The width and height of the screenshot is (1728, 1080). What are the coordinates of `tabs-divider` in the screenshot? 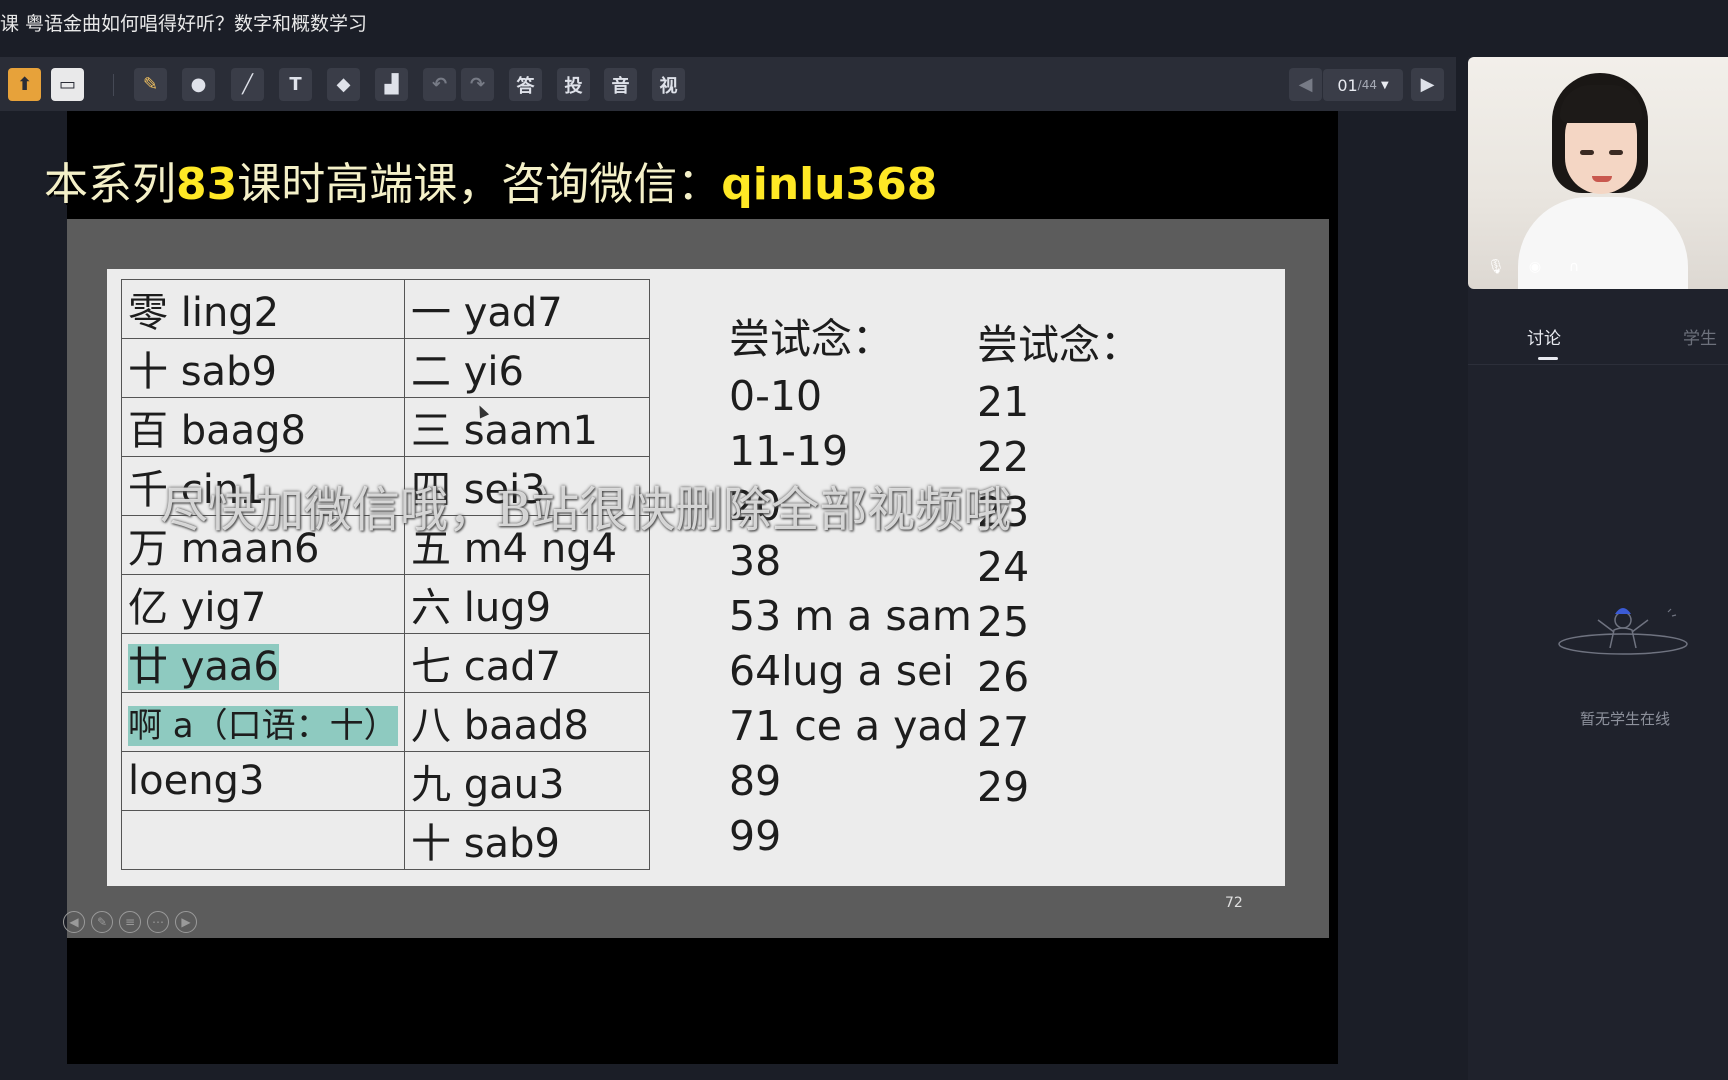 It's located at (1598, 364).